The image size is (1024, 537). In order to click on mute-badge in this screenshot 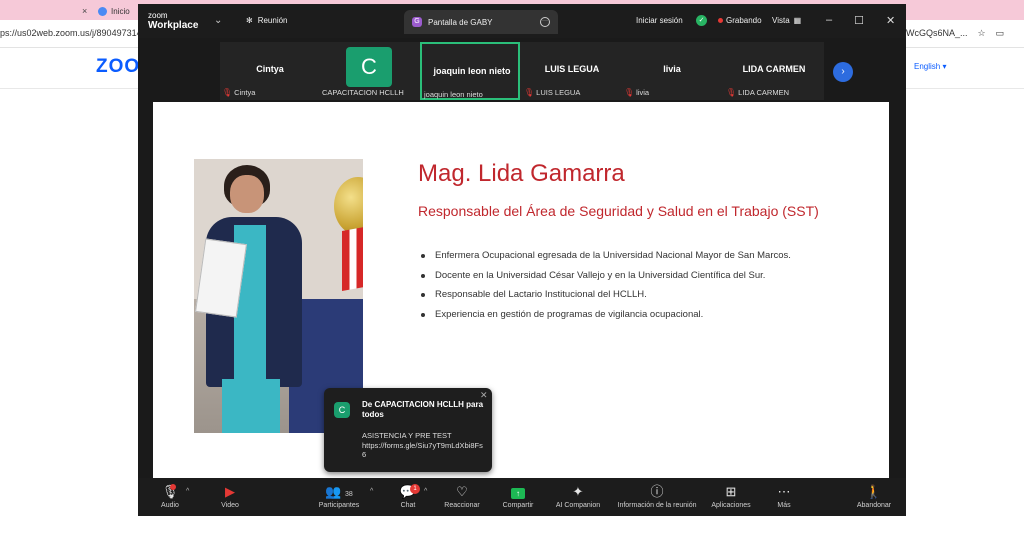, I will do `click(173, 487)`.